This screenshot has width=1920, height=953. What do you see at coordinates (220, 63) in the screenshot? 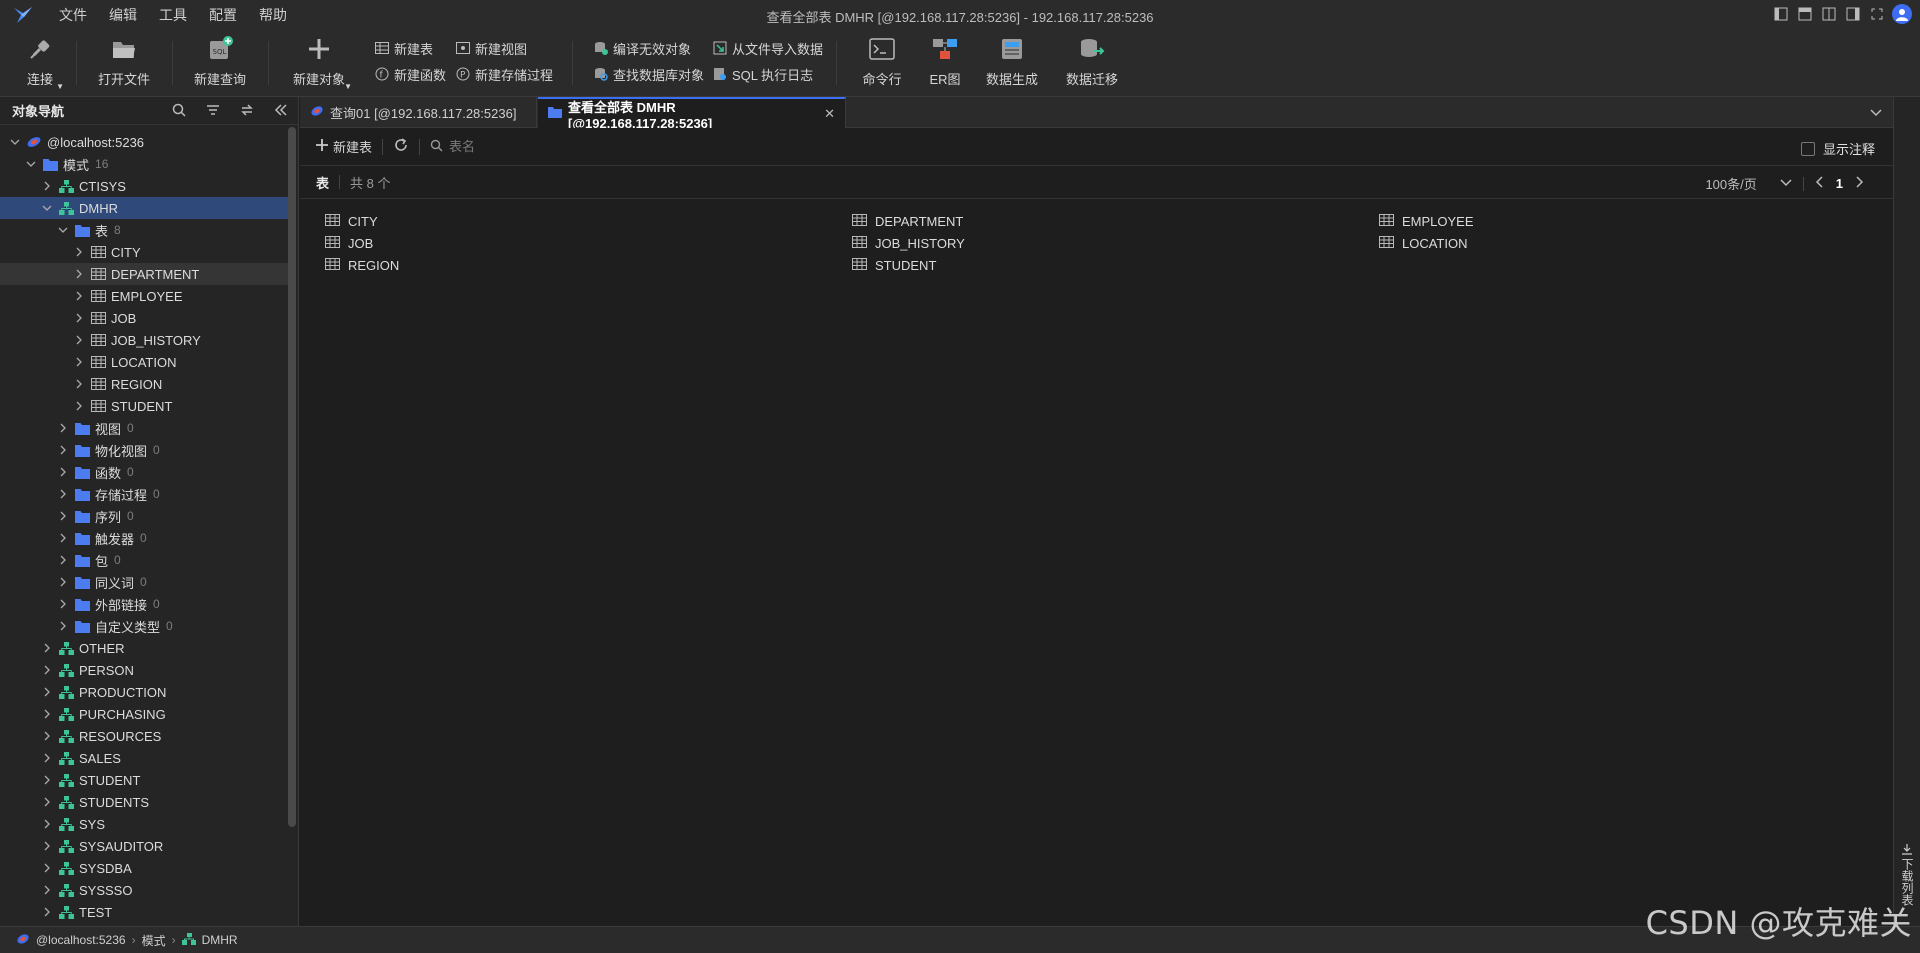
I see `new-query-button: SQL 新建查询` at bounding box center [220, 63].